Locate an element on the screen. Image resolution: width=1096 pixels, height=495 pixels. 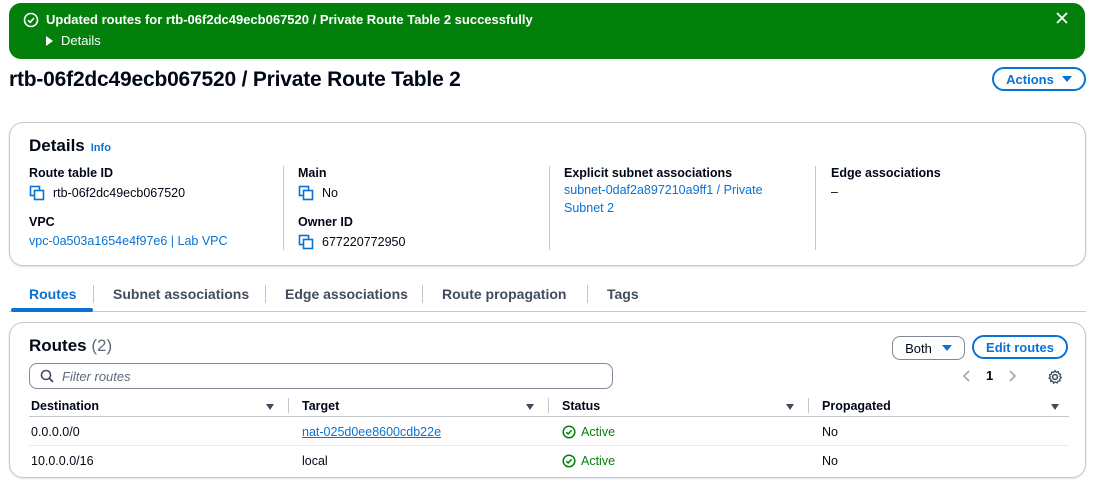
details-col-2: Main No Owner ID 677220772950 is located at coordinates (415, 208).